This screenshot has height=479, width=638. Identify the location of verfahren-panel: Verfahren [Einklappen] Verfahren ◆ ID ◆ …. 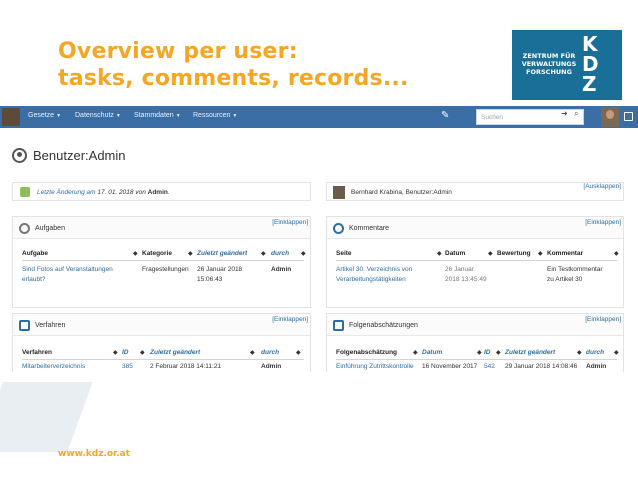
(161, 342).